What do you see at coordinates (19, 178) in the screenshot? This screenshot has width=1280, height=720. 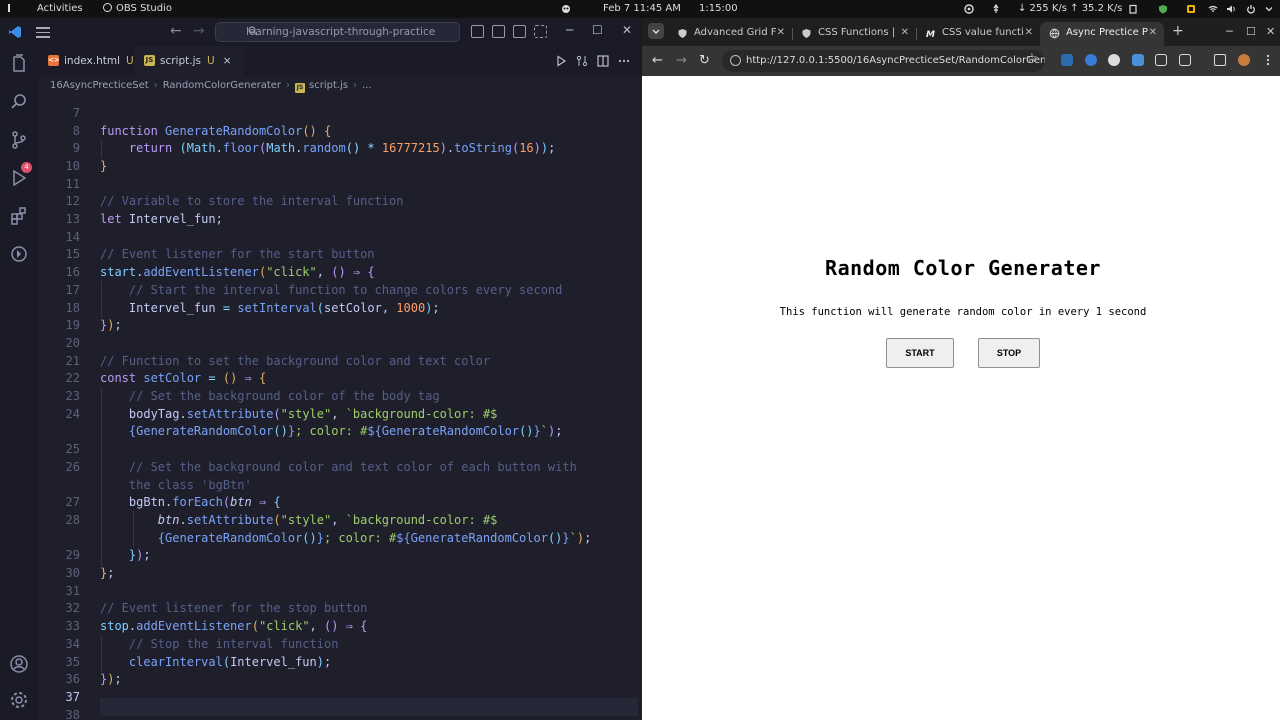 I see `run-debug-icon` at bounding box center [19, 178].